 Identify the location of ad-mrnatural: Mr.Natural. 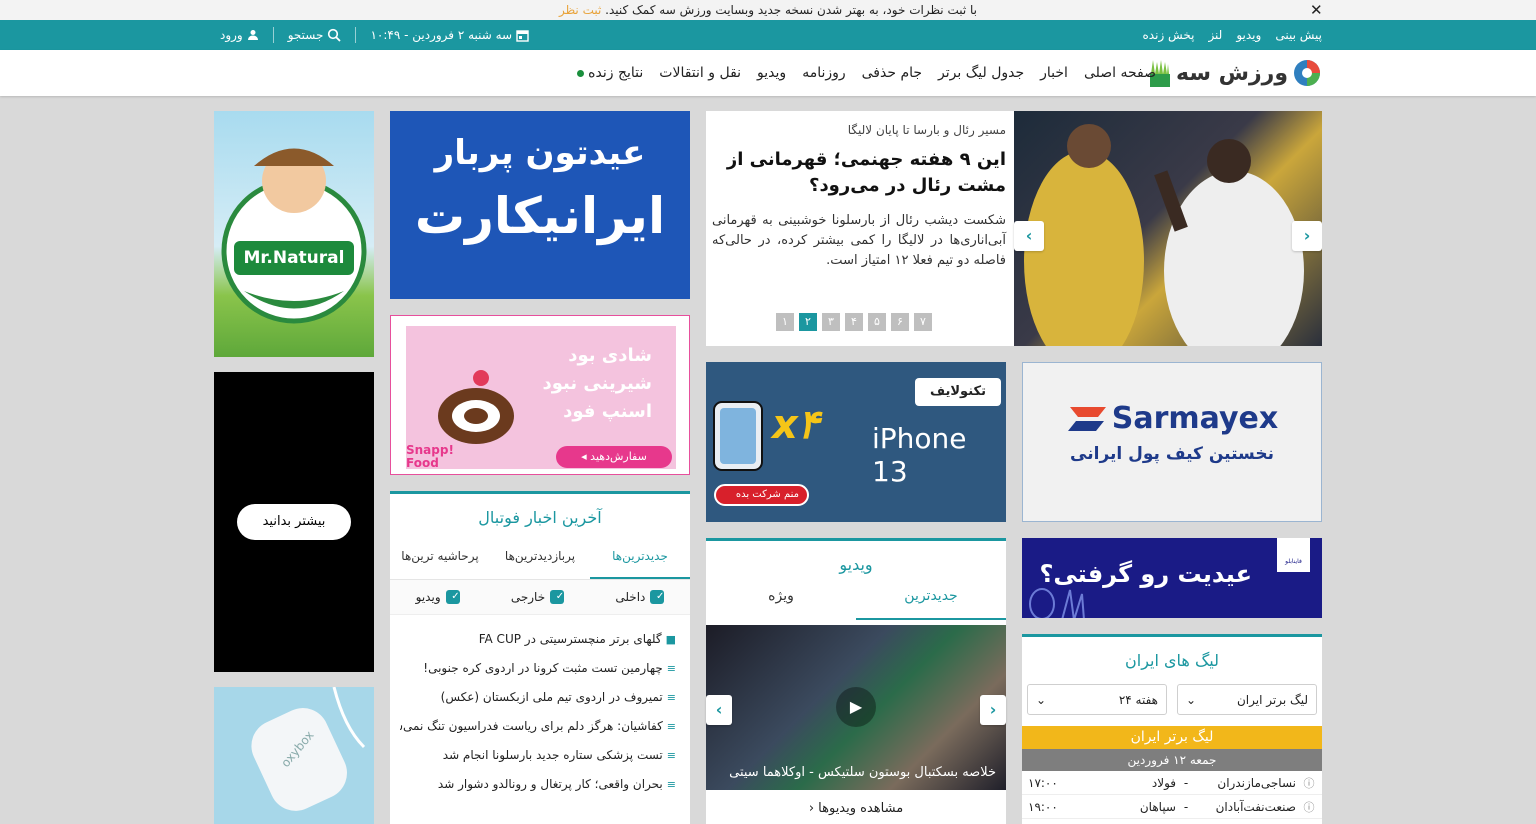
(294, 234).